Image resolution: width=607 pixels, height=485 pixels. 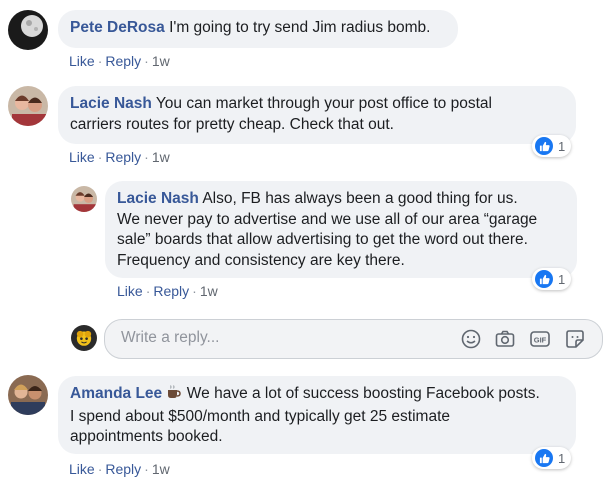 What do you see at coordinates (158, 198) in the screenshot?
I see `reply-author: Lacie Nash` at bounding box center [158, 198].